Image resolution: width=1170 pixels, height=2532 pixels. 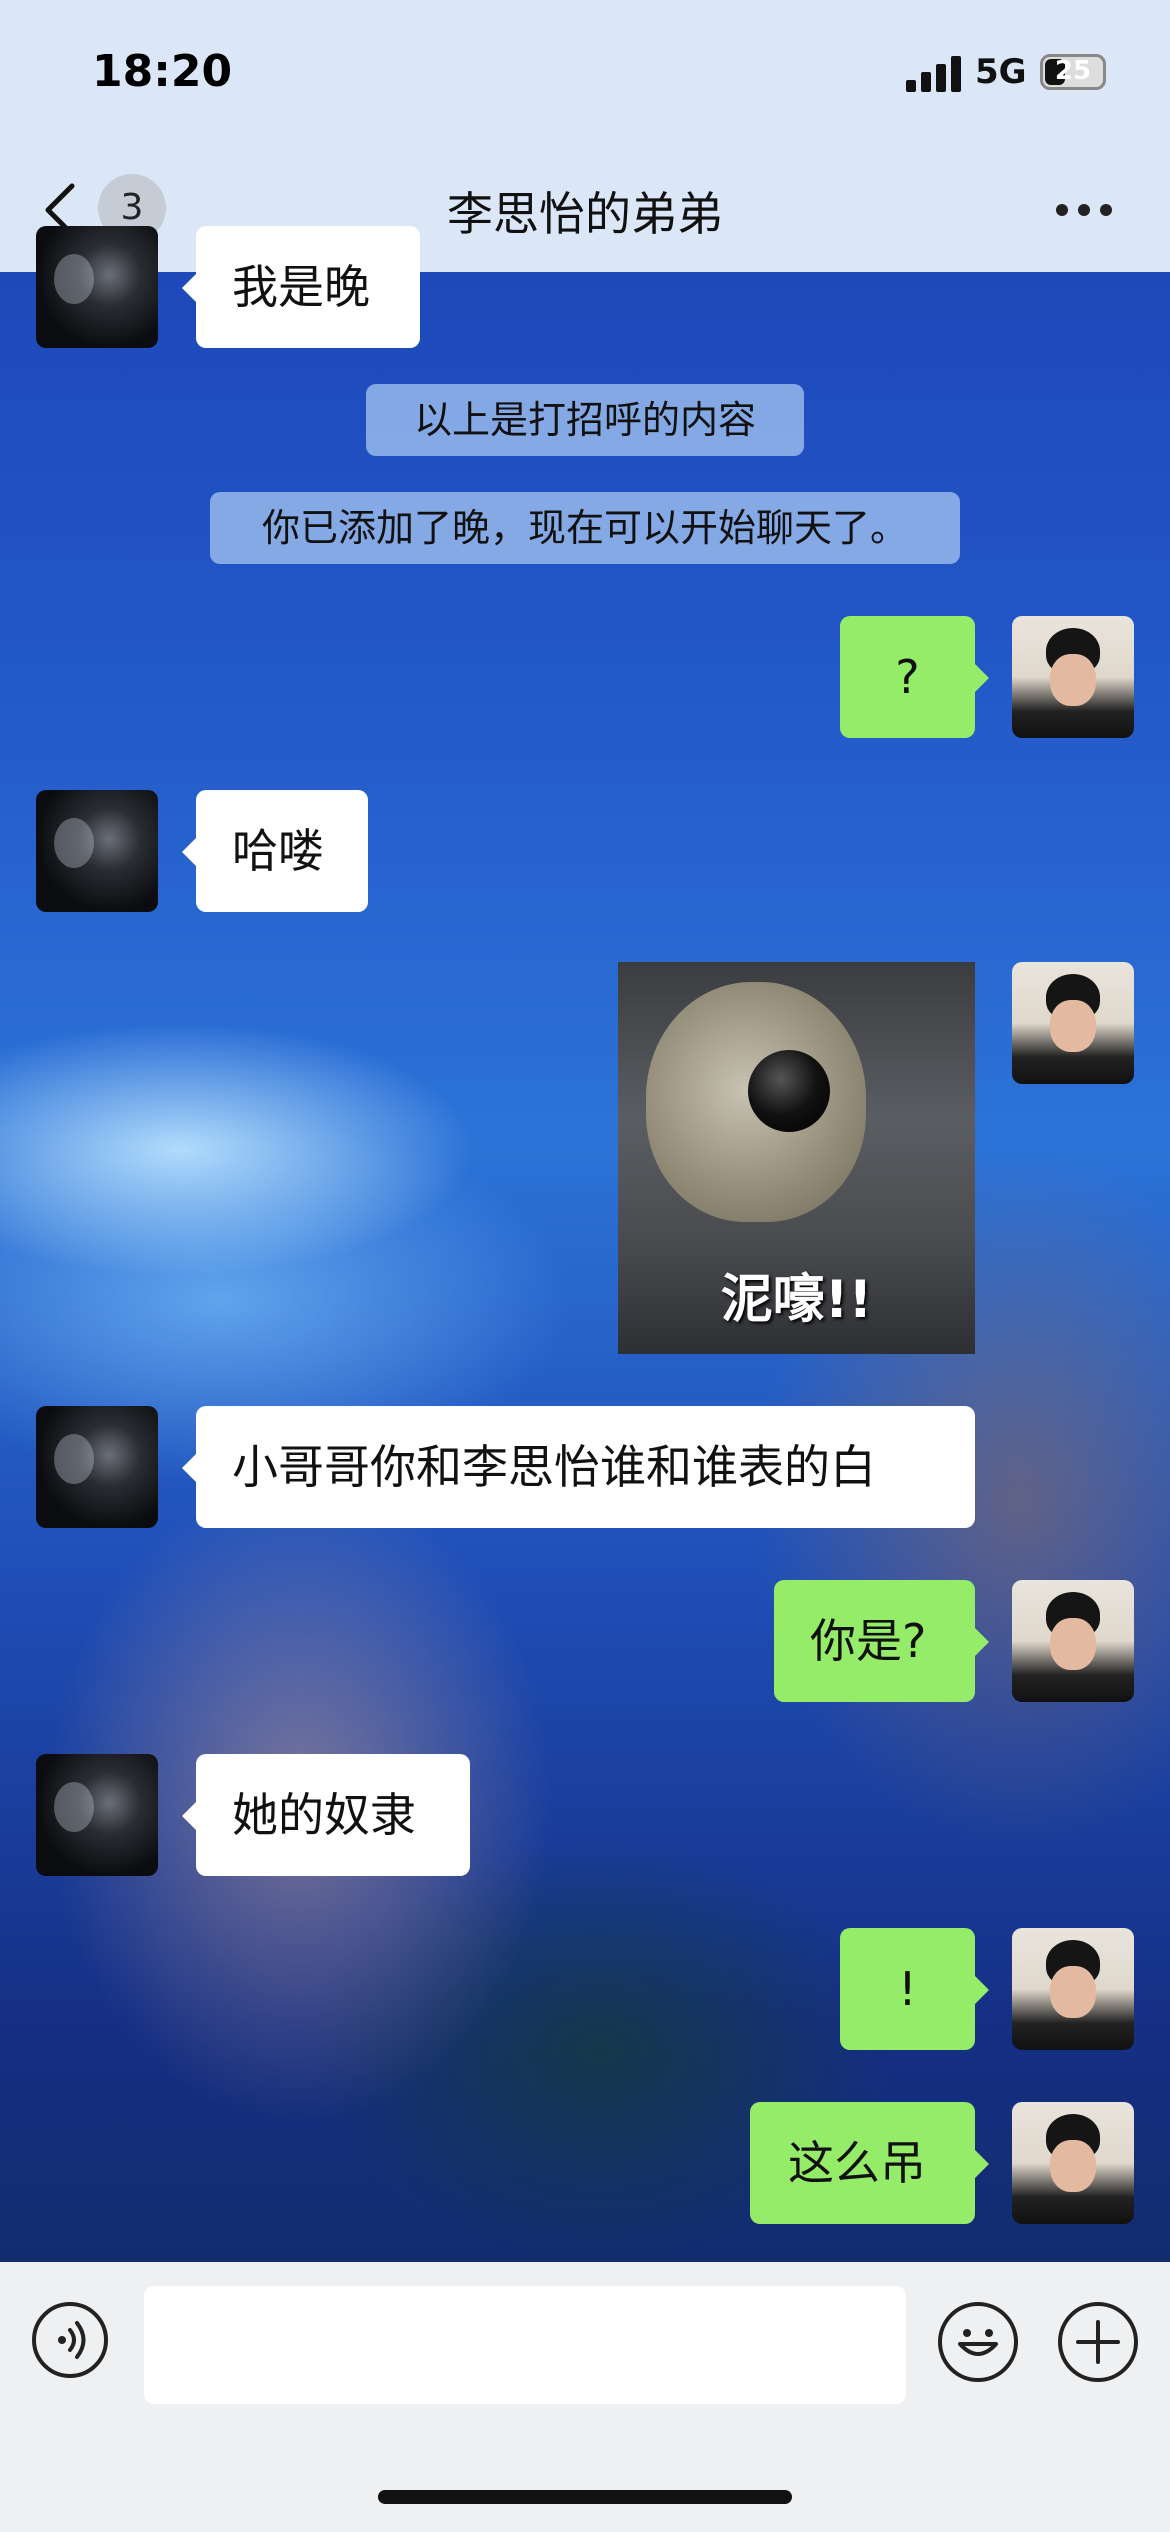 What do you see at coordinates (585, 420) in the screenshot?
I see `system-tip: 以上是打招呼的内容` at bounding box center [585, 420].